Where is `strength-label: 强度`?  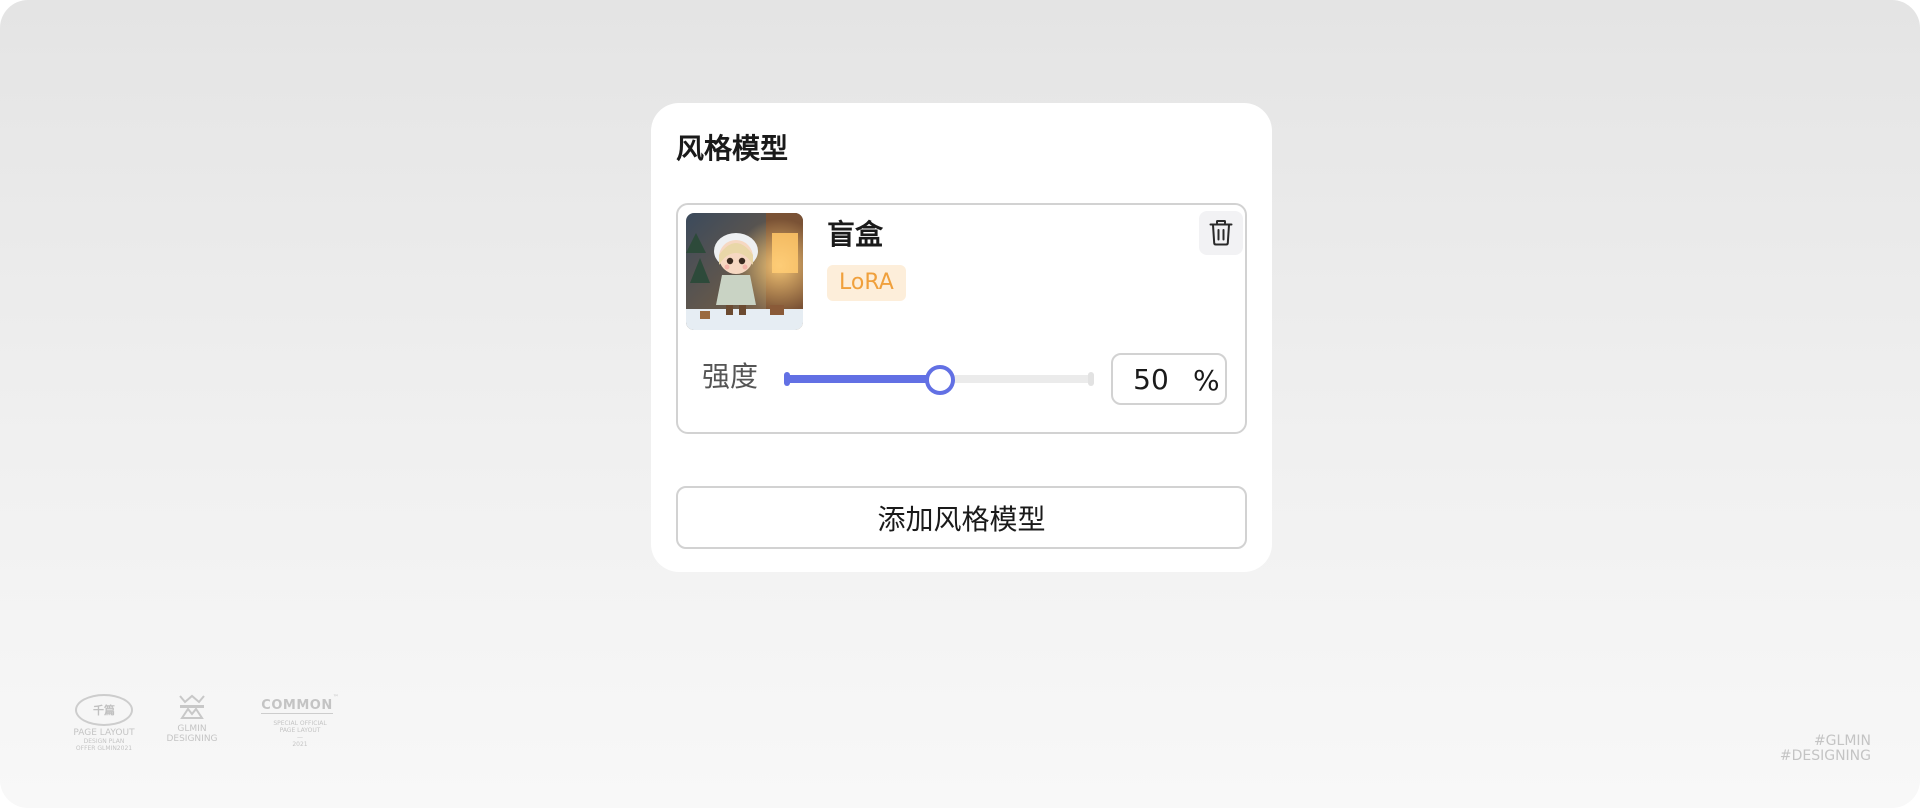 strength-label: 强度 is located at coordinates (730, 376).